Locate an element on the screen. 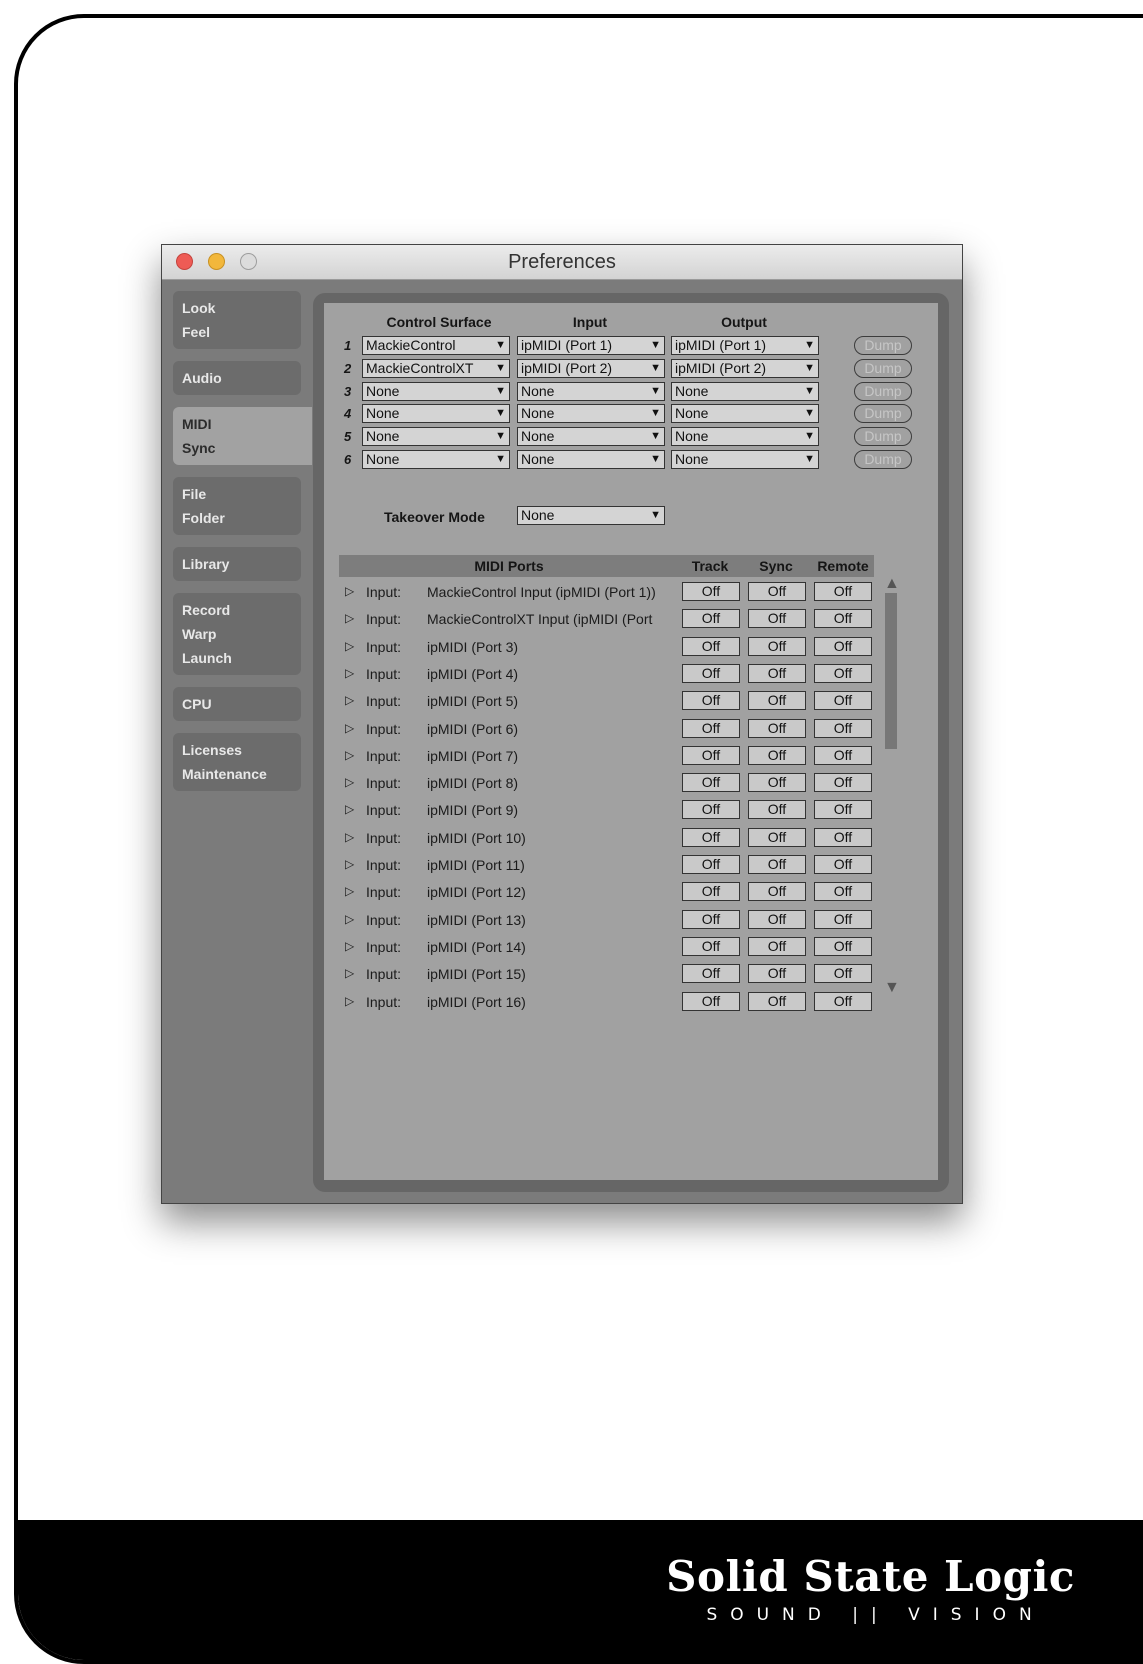  sidebar-item-library: Library is located at coordinates (237, 564).